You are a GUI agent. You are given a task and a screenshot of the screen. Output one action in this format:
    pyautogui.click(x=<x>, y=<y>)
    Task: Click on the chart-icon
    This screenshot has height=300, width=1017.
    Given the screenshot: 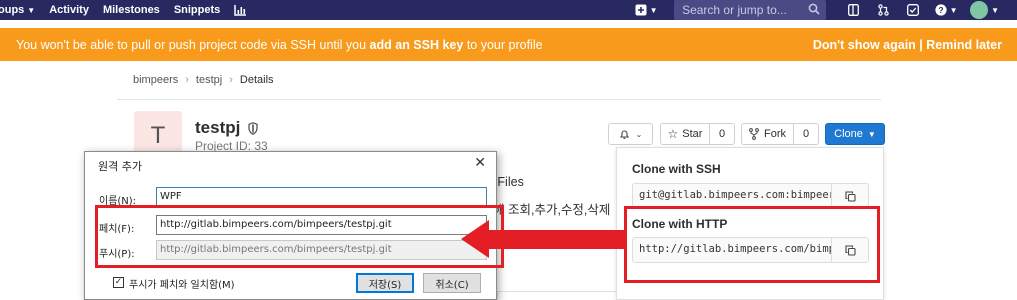 What is the action you would take?
    pyautogui.click(x=240, y=10)
    